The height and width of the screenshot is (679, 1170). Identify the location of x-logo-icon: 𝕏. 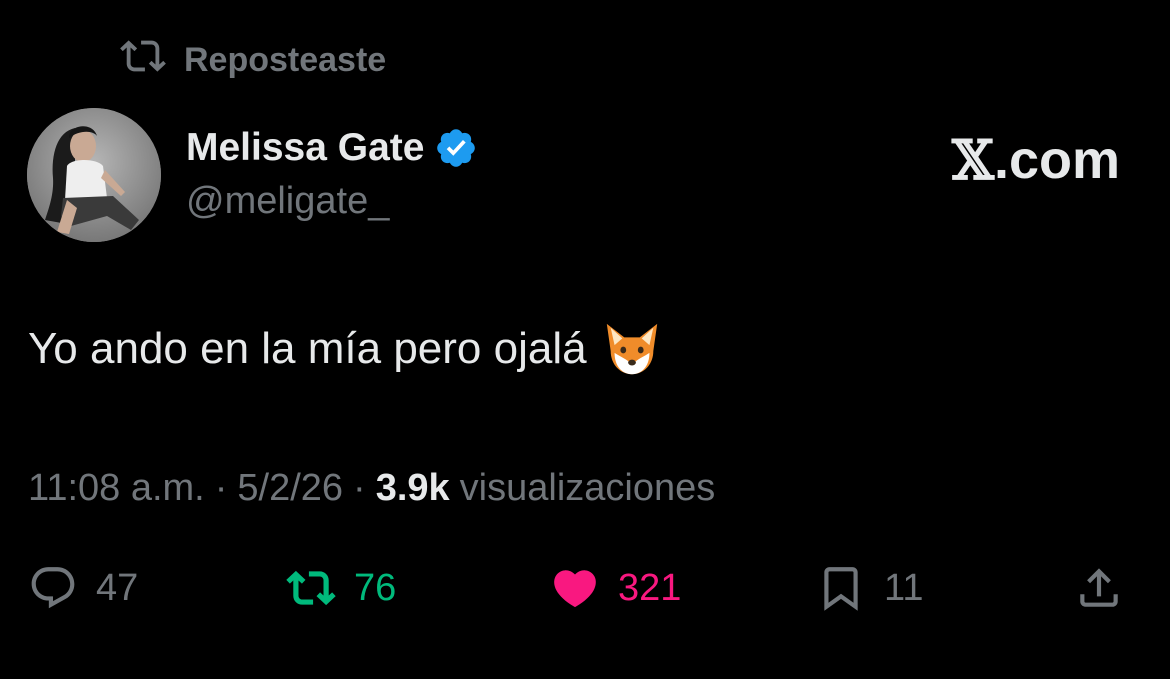
(973, 160).